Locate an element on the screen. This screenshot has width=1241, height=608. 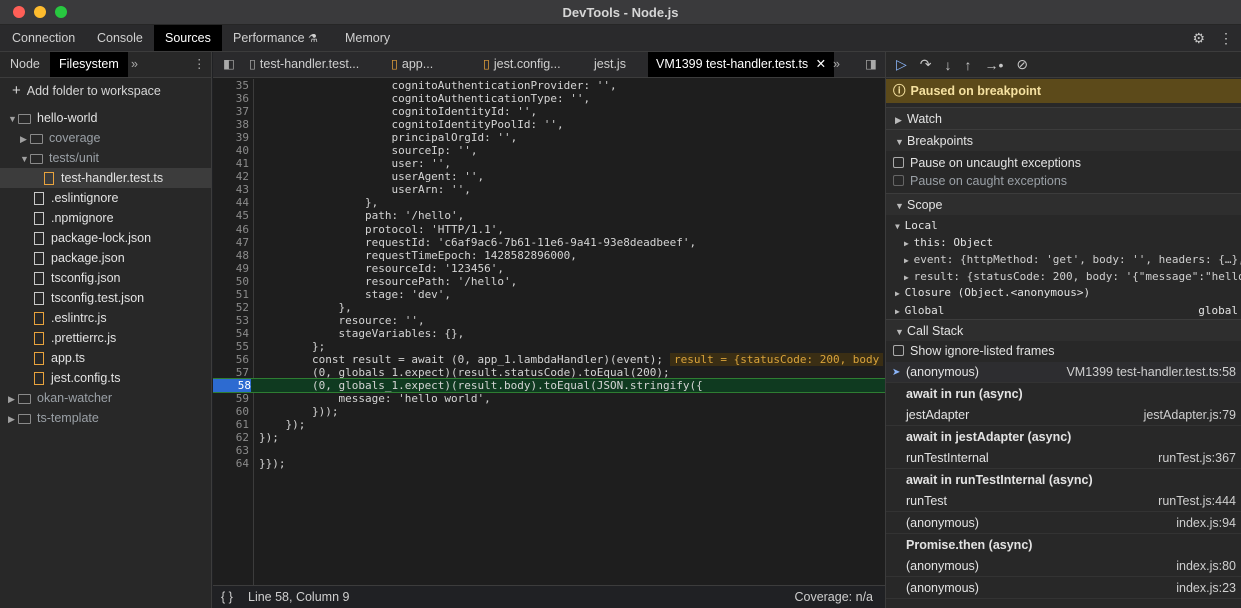
code-line: 52 }, is located at coordinates (549, 307).